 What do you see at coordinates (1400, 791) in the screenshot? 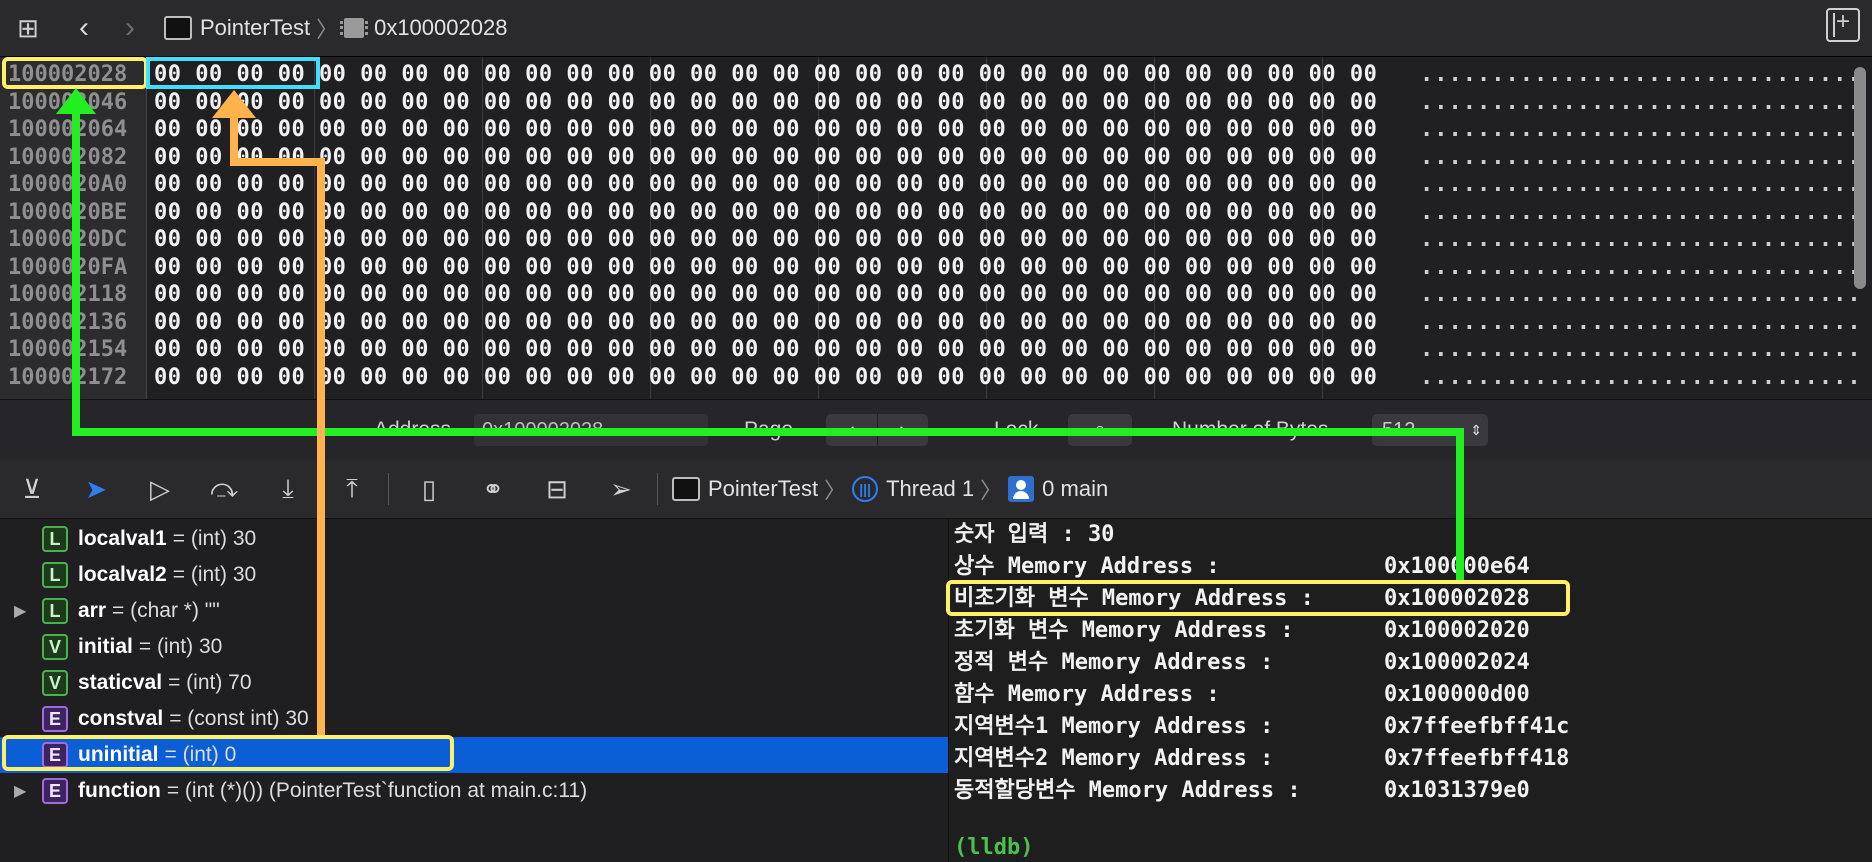
I see `console-line: 동적할당변수 Memory Address : 0x1031379e0` at bounding box center [1400, 791].